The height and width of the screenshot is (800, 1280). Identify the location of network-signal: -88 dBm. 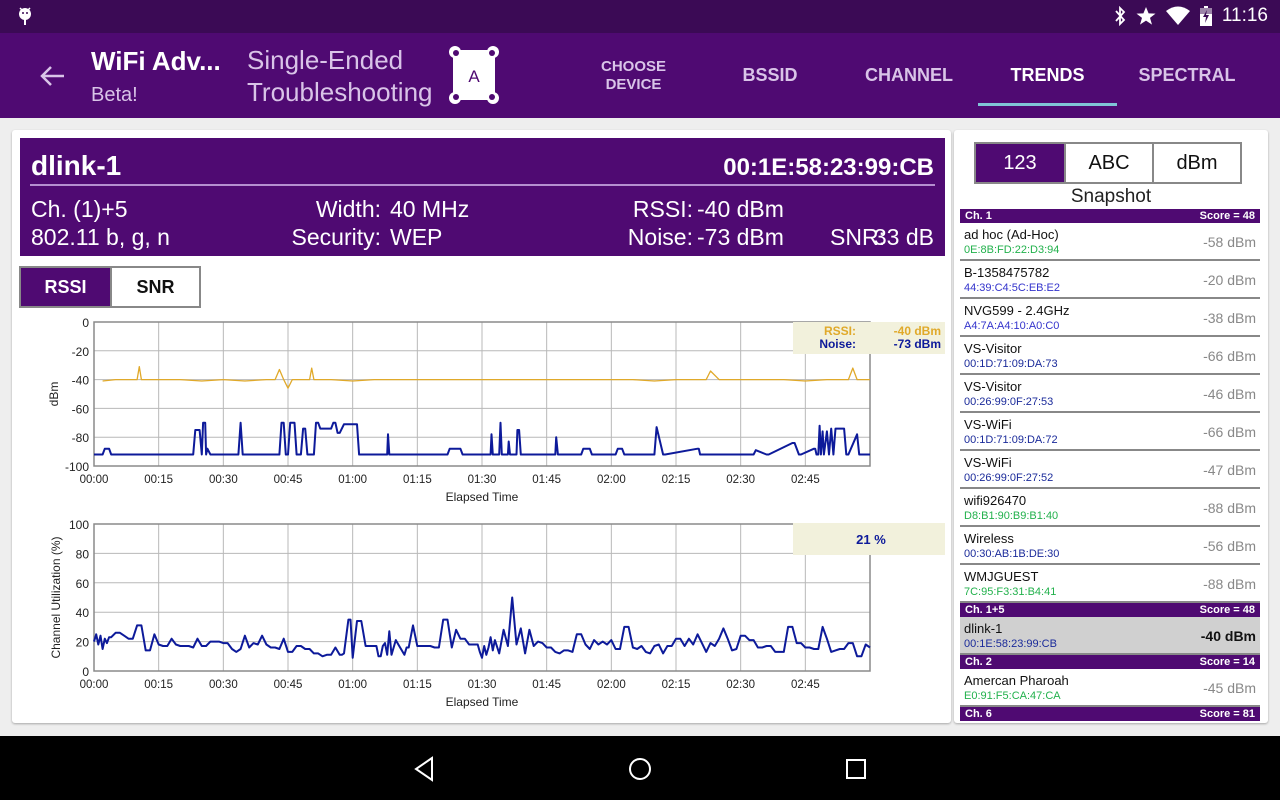
(1229, 584).